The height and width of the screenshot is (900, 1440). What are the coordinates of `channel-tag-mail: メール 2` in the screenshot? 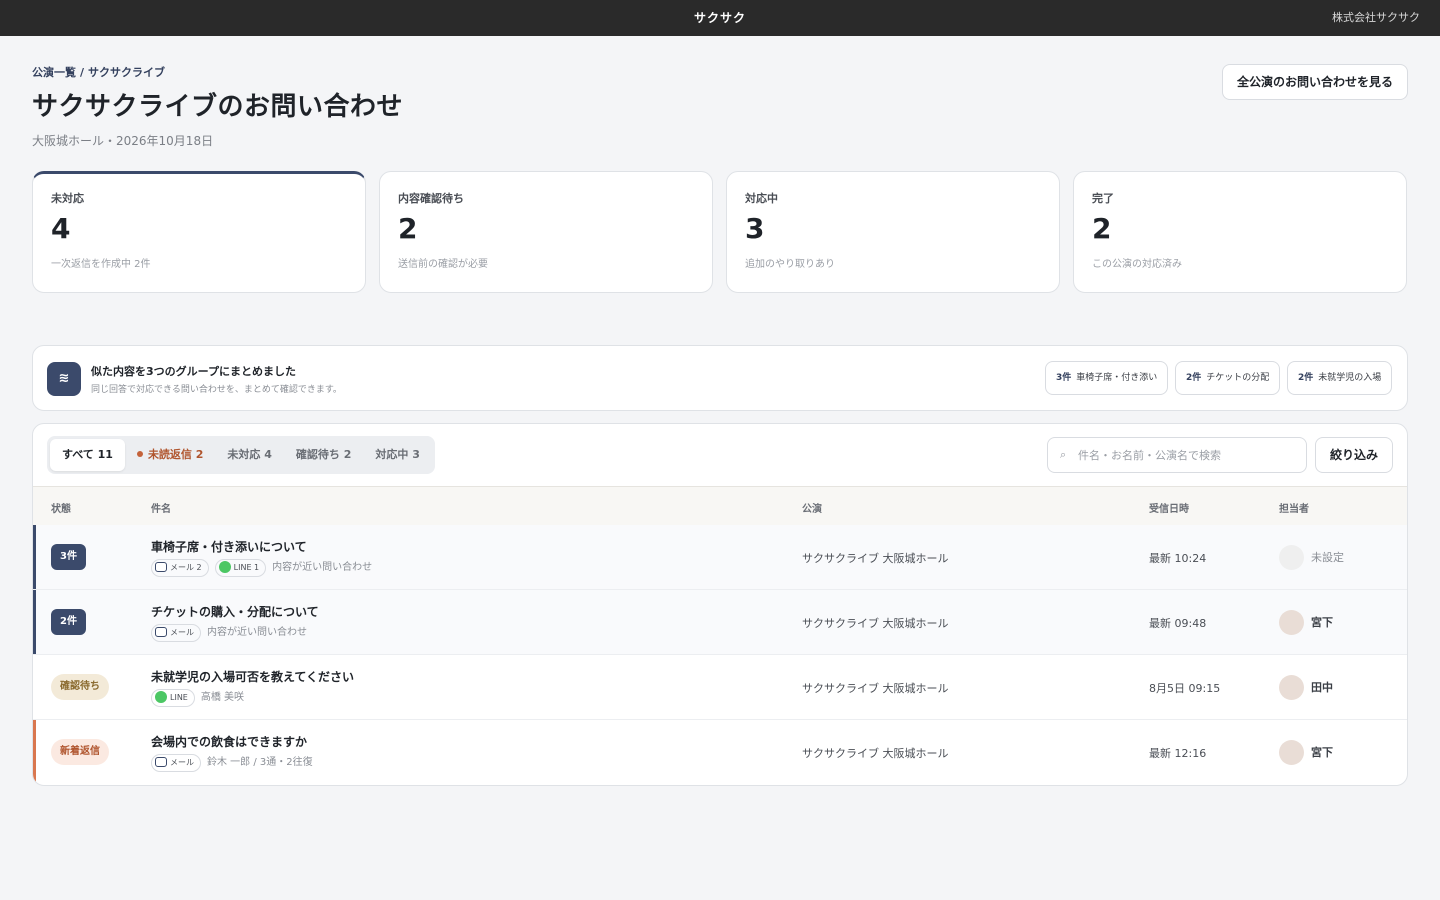 It's located at (180, 568).